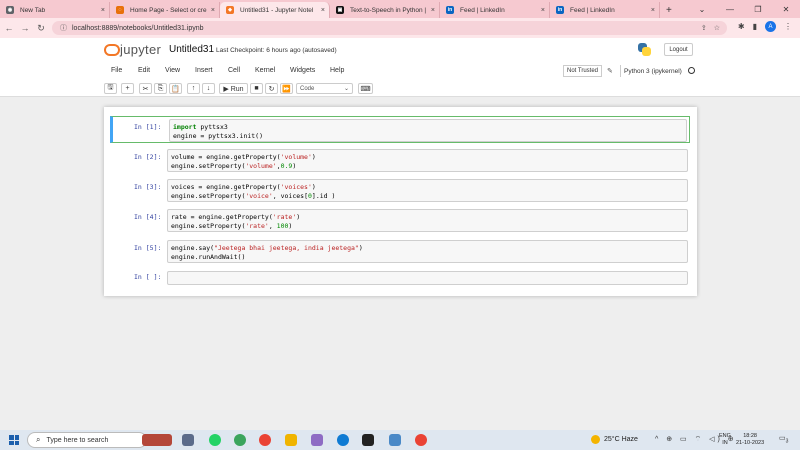 This screenshot has width=800, height=450. What do you see at coordinates (717, 28) in the screenshot?
I see `bookmark-star-icon: ☆` at bounding box center [717, 28].